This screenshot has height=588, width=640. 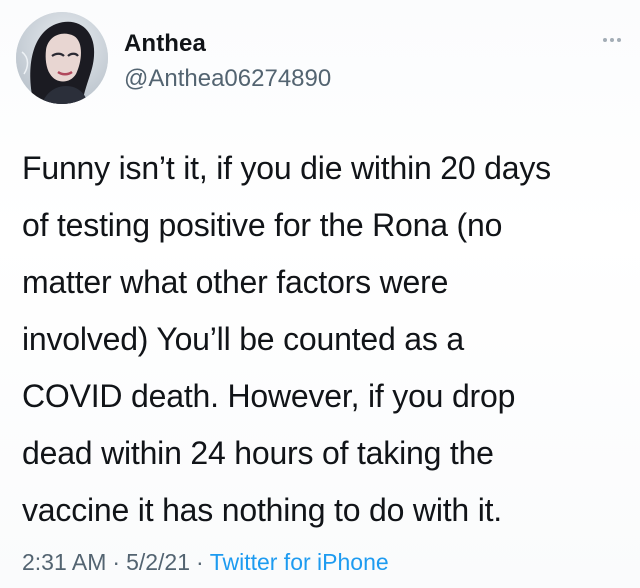 I want to click on tweet-text-line: involved) You’ll be counted as a, so click(x=243, y=339).